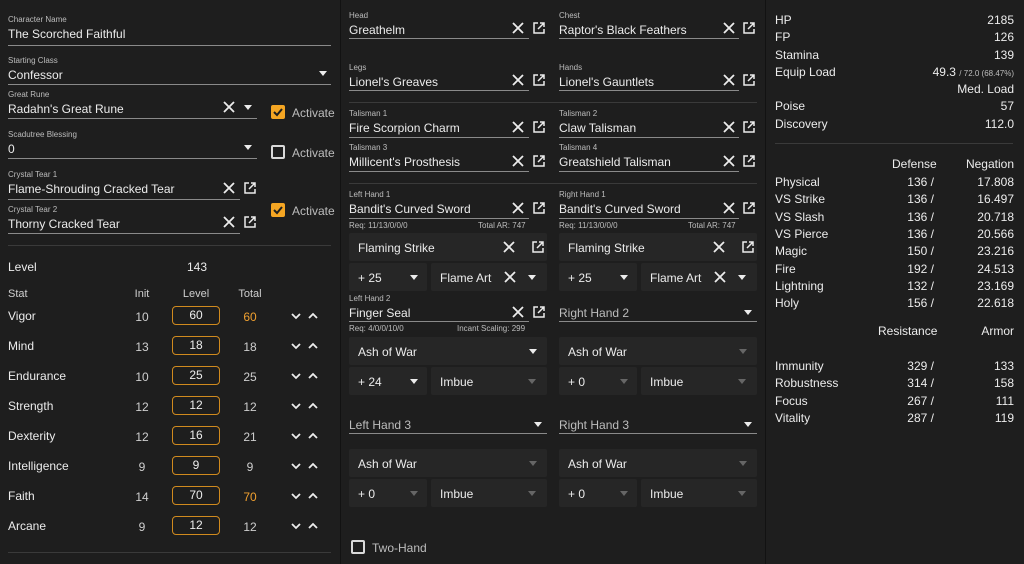  I want to click on right-hand-3-affinity-select: Imbue, so click(699, 493).